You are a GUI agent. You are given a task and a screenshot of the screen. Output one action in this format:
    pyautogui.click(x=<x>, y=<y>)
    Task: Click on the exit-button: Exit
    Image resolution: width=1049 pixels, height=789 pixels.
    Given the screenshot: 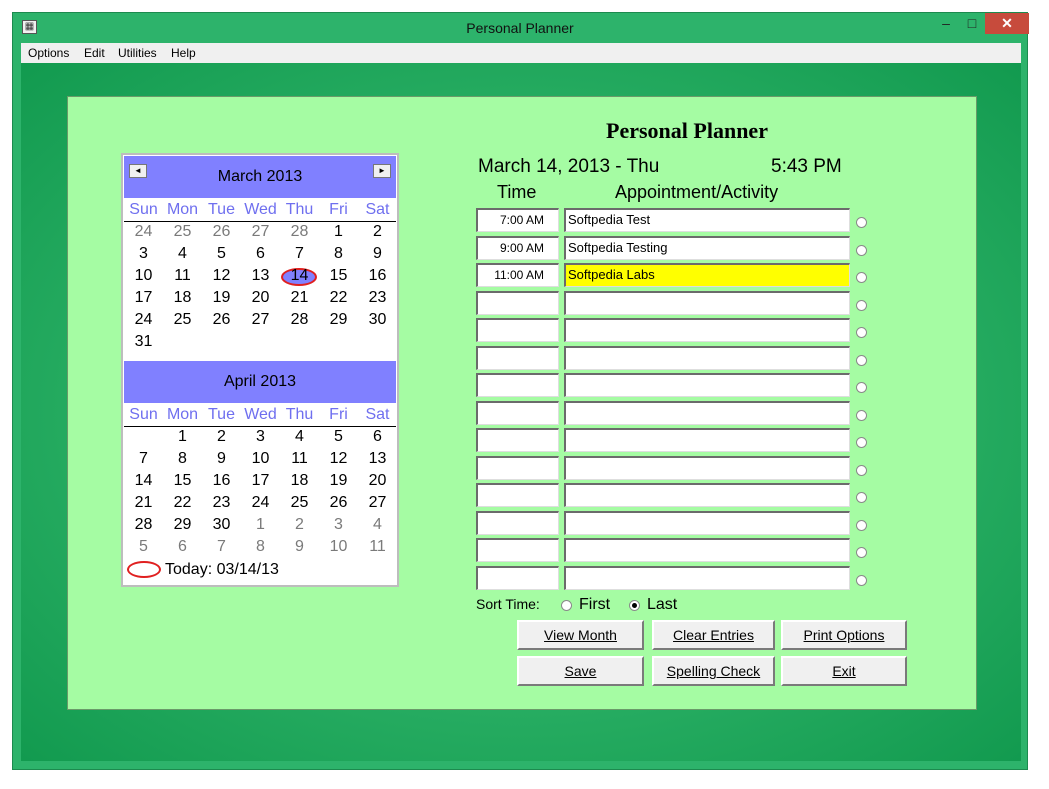 What is the action you would take?
    pyautogui.click(x=844, y=671)
    